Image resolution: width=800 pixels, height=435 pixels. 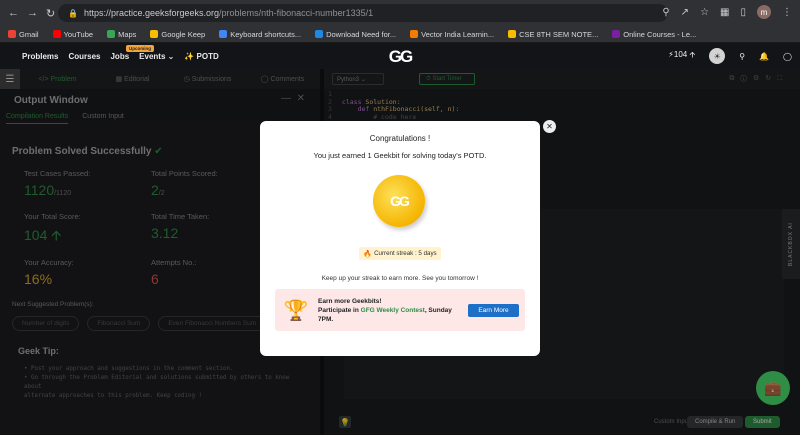 I want to click on briefcase-icon: 💼, so click(x=773, y=388).